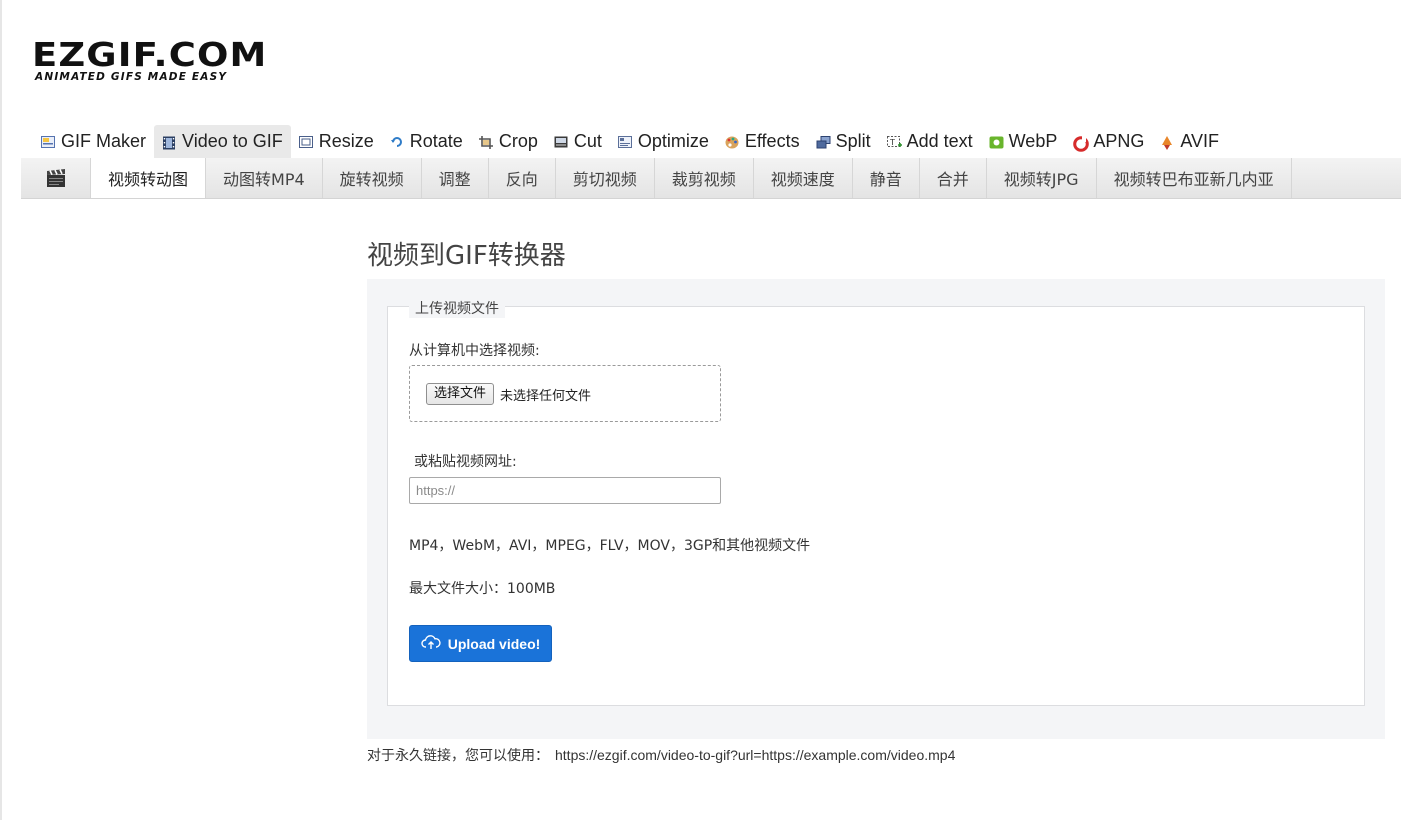  Describe the element at coordinates (732, 142) in the screenshot. I see `palette-icon` at that location.